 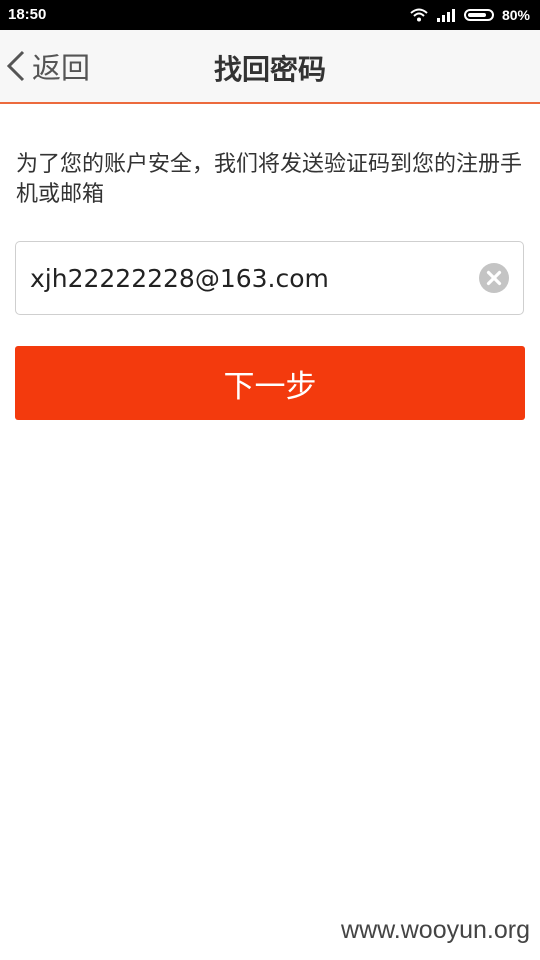 I want to click on next-step-button: 下一步, so click(x=270, y=383).